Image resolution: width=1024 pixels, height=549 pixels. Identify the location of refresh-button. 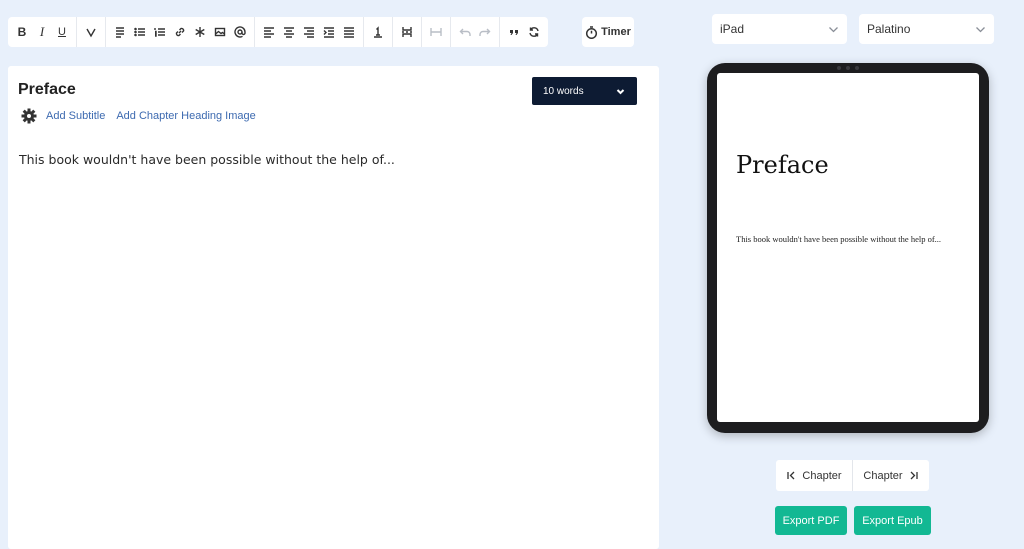
(534, 32).